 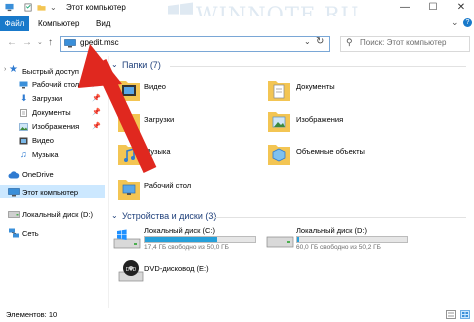 What do you see at coordinates (32, 314) in the screenshot?
I see `status-item-count: Элементов: 10` at bounding box center [32, 314].